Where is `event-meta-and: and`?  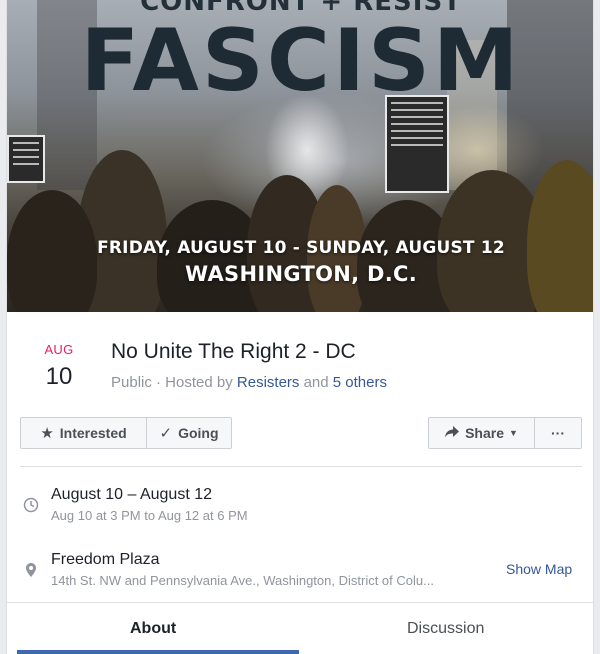
event-meta-and: and is located at coordinates (316, 382).